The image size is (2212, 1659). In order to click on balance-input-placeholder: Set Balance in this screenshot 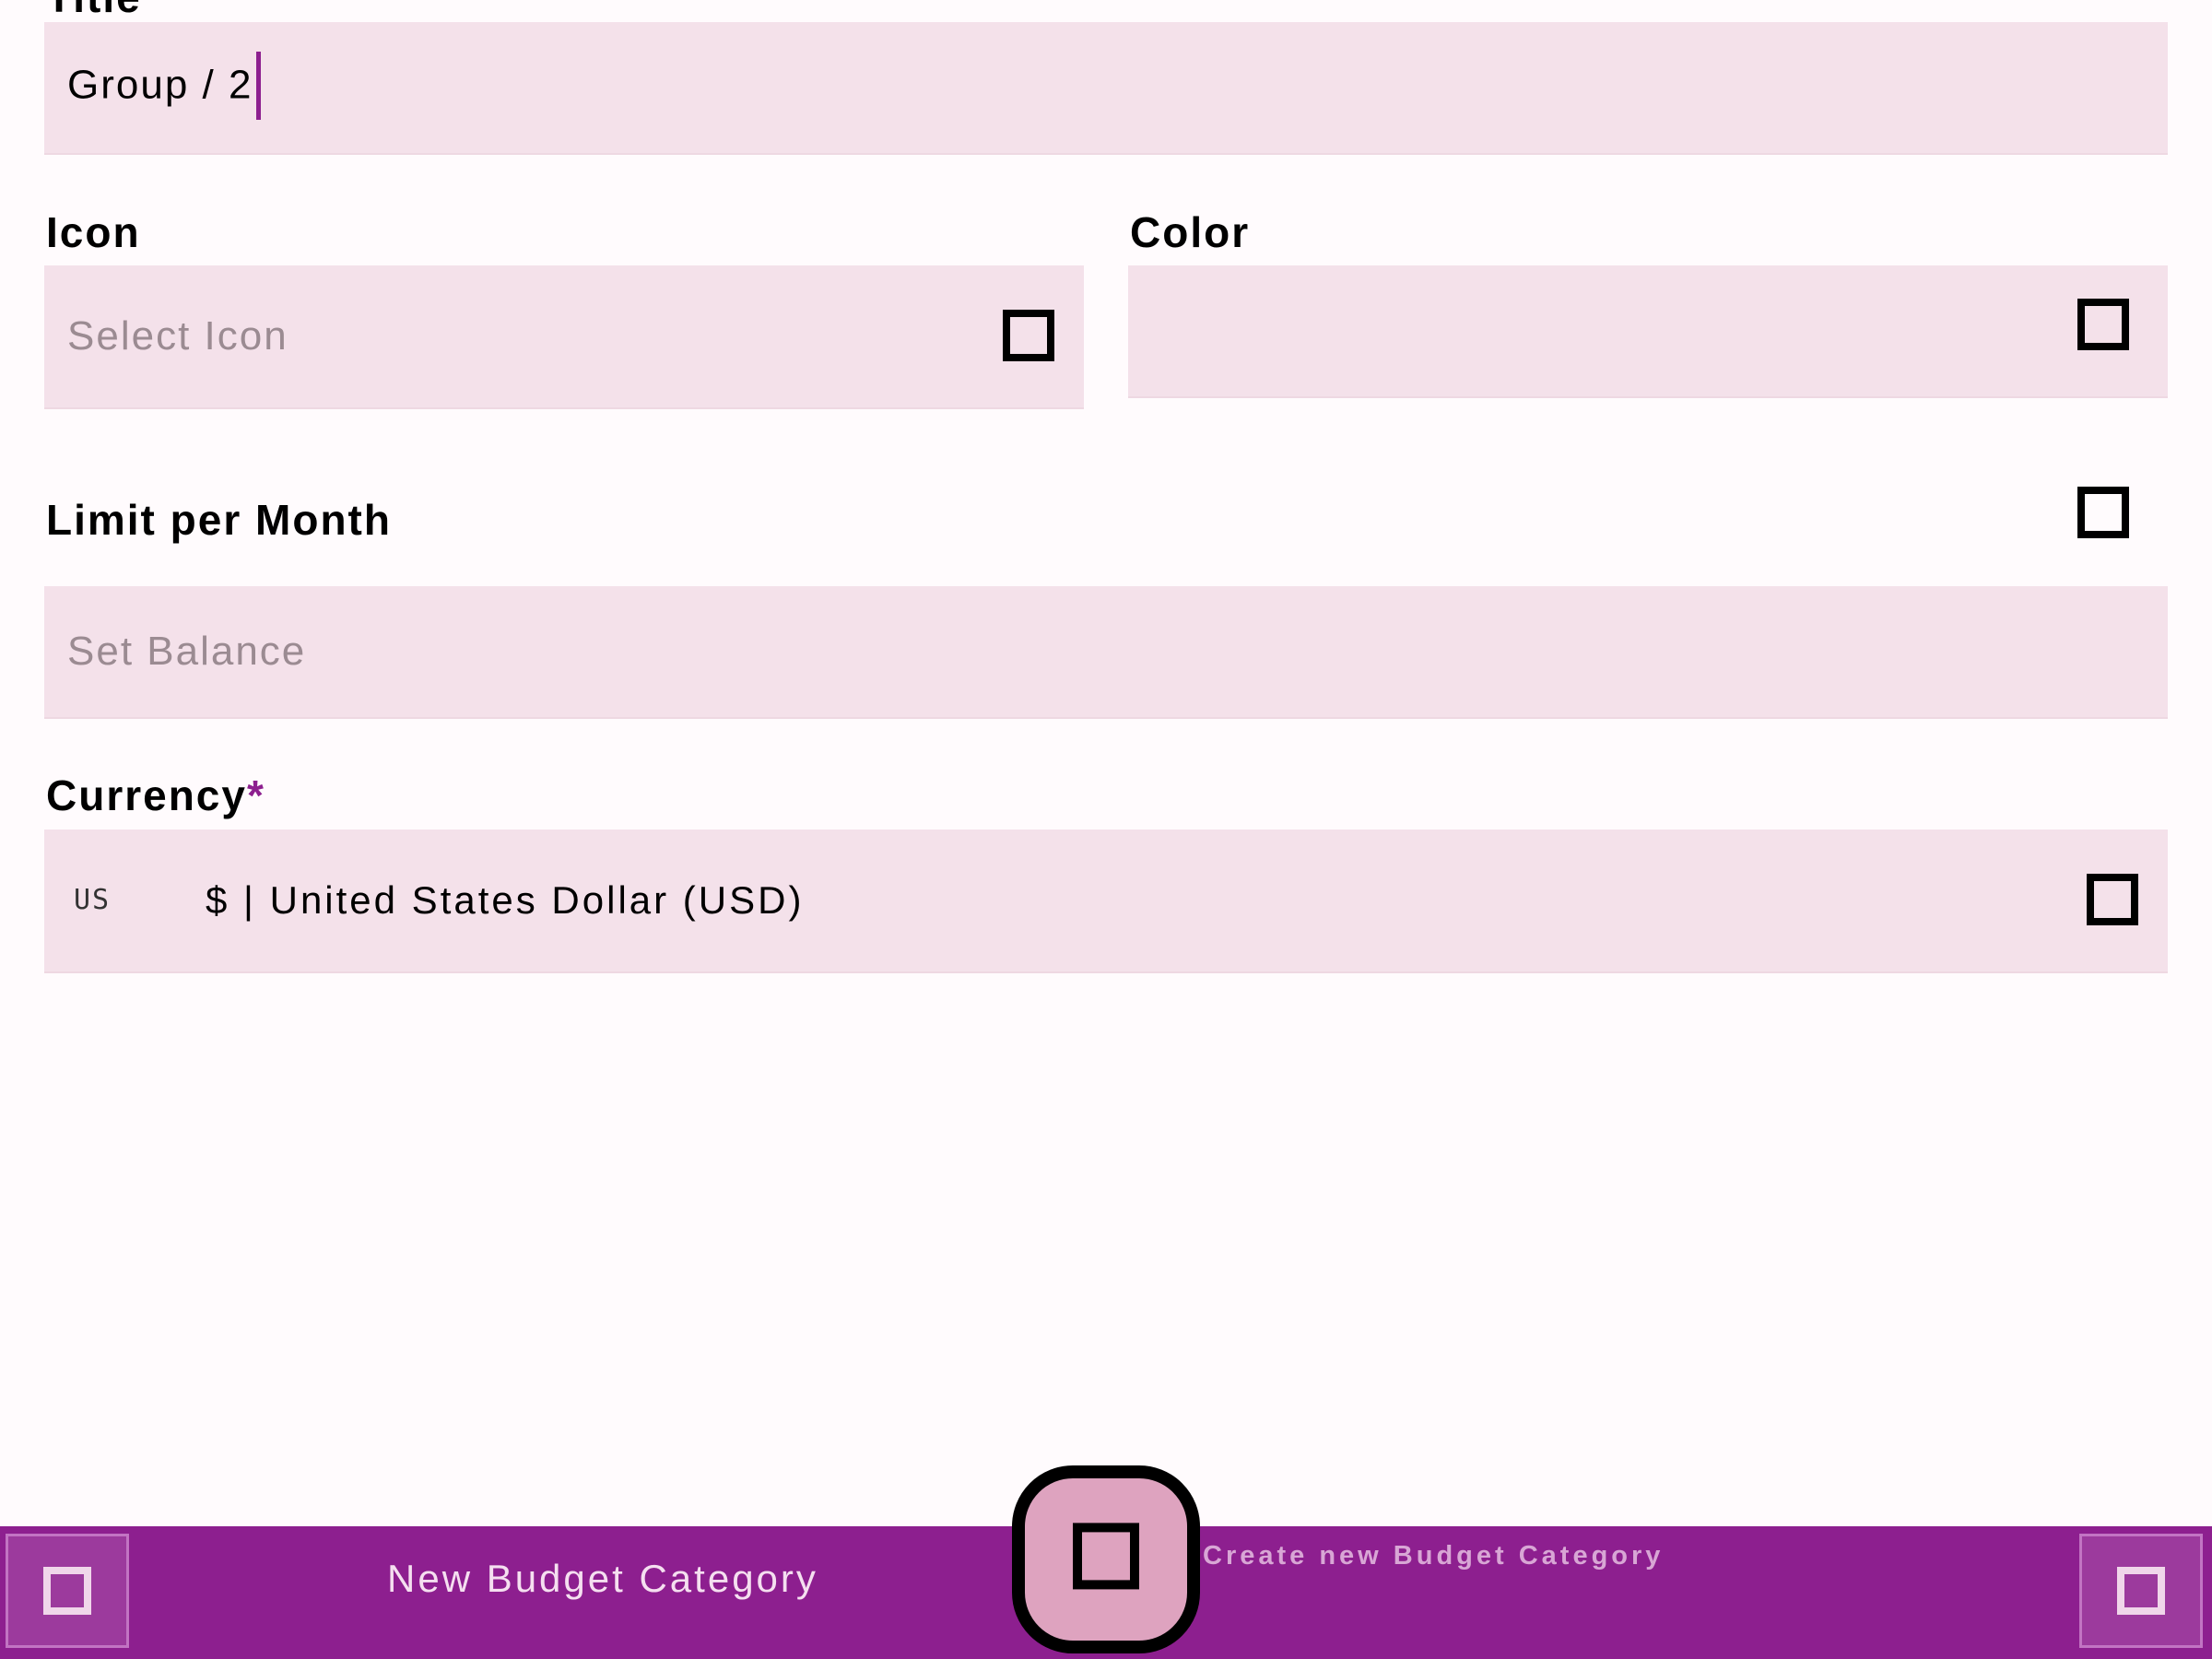, I will do `click(187, 651)`.